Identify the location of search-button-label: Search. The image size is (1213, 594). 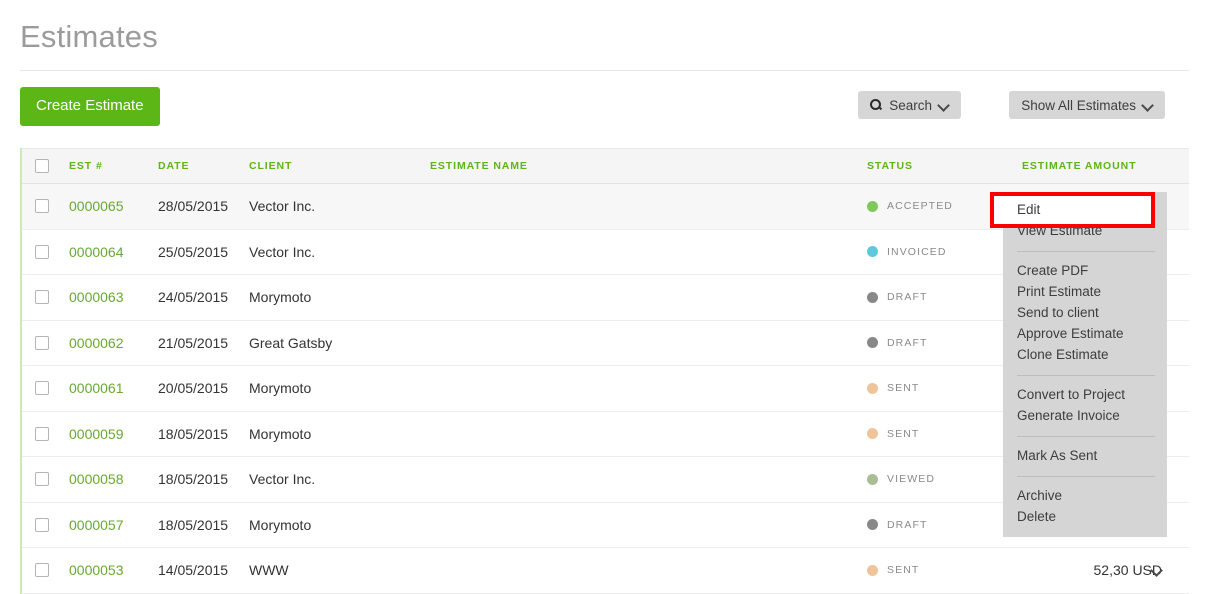
(910, 105).